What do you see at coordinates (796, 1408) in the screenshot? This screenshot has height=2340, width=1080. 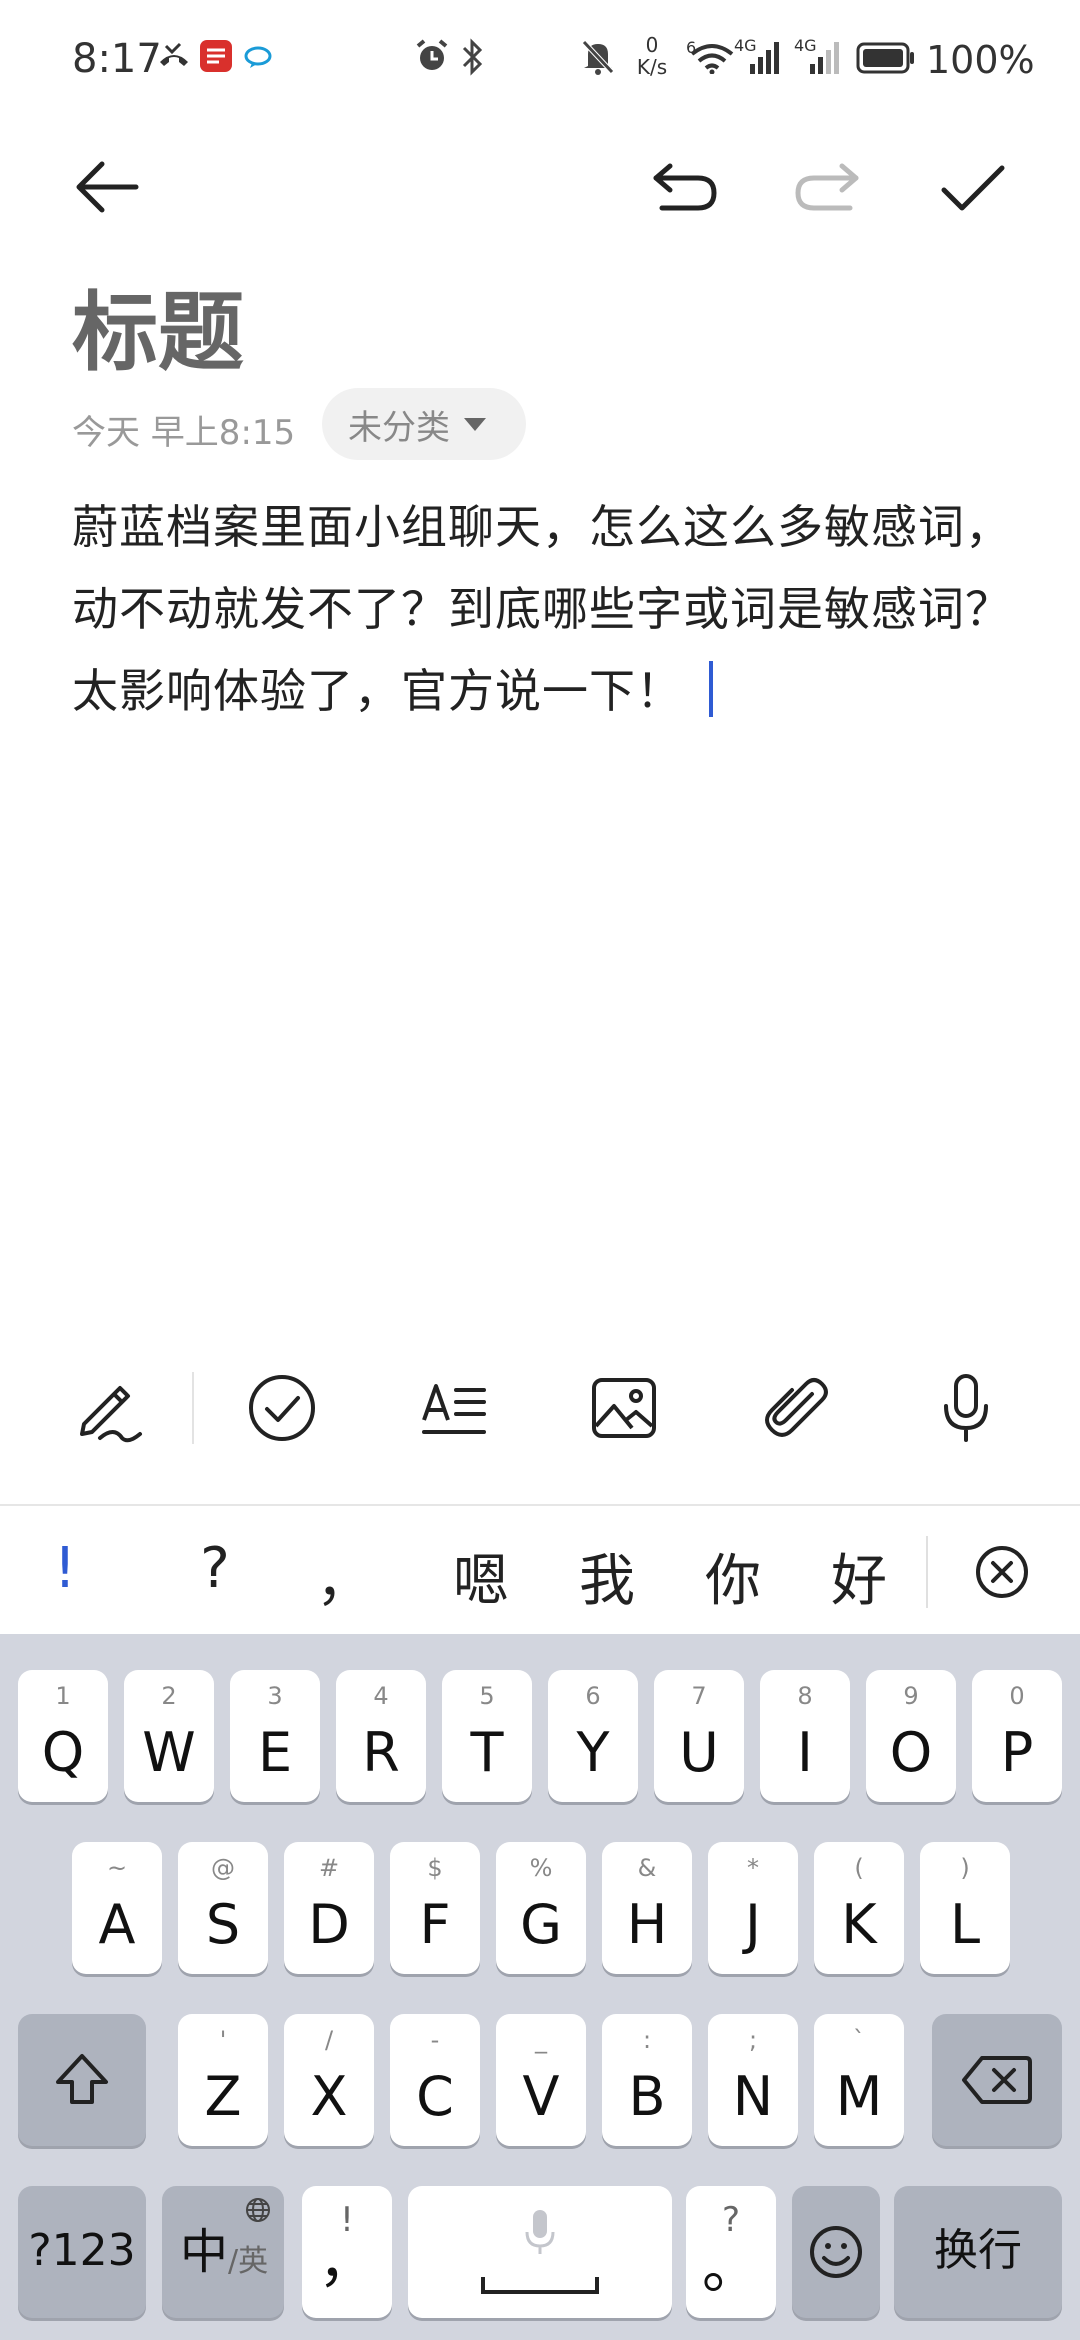 I see `attachment-icon` at bounding box center [796, 1408].